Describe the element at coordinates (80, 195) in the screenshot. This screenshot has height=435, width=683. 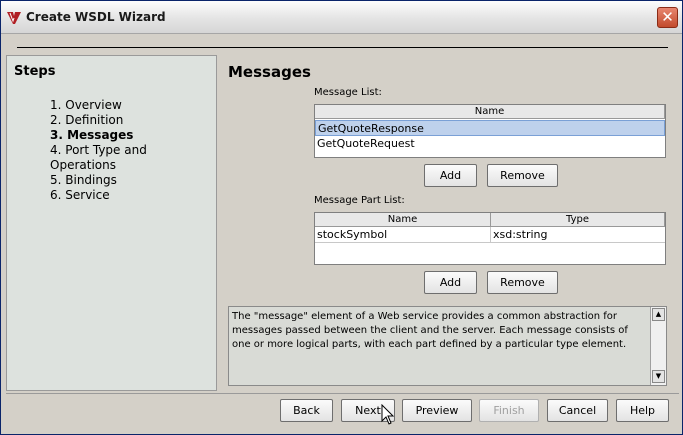
I see `step-service: 6. Service` at that location.